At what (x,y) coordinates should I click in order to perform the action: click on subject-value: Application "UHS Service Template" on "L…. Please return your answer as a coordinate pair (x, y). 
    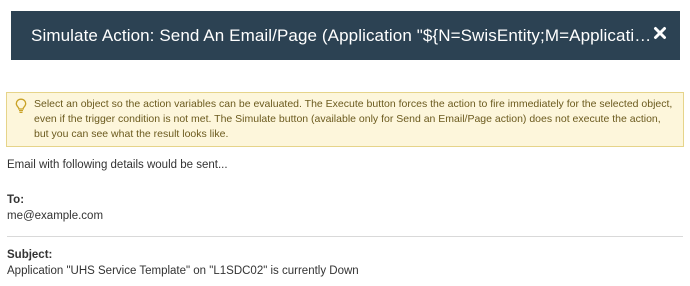
    Looking at the image, I should click on (183, 271).